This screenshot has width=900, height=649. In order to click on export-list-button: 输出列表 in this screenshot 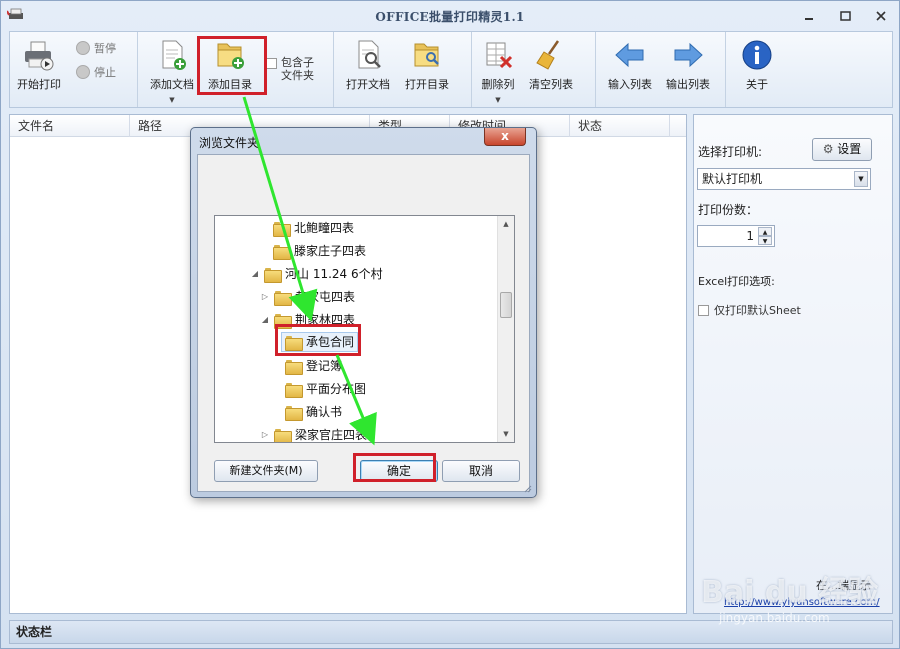, I will do `click(688, 65)`.